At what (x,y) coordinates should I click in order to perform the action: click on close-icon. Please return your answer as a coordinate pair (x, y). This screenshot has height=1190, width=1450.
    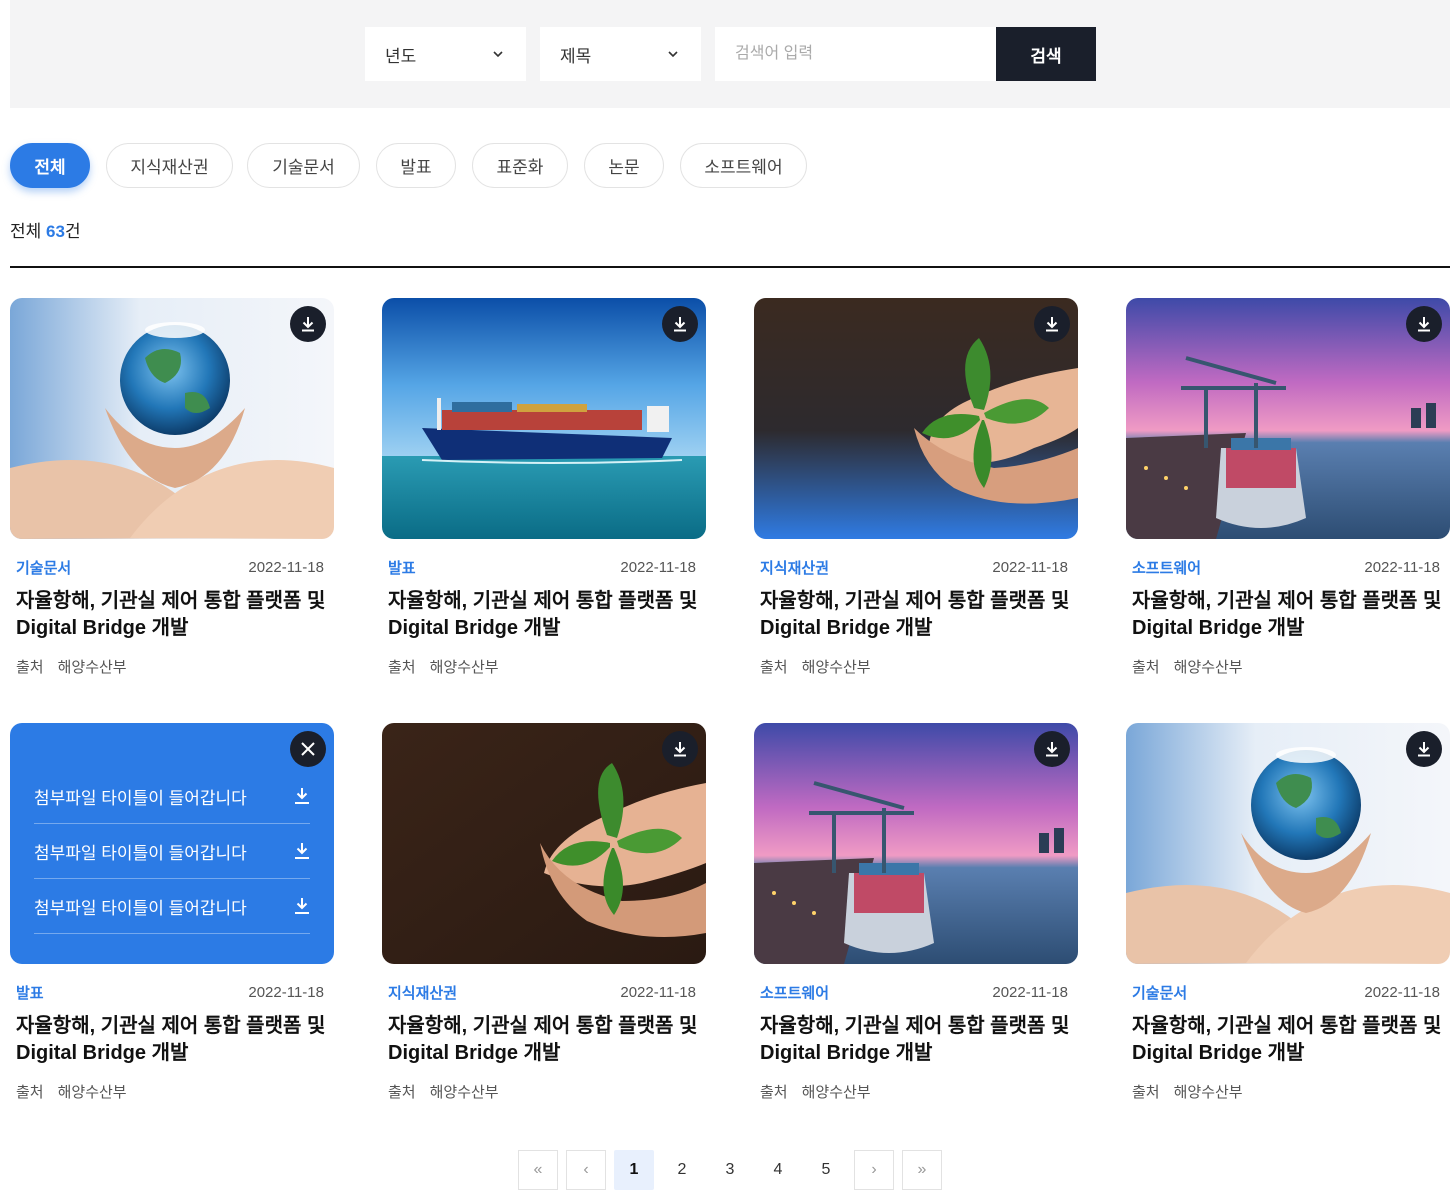
    Looking at the image, I should click on (308, 749).